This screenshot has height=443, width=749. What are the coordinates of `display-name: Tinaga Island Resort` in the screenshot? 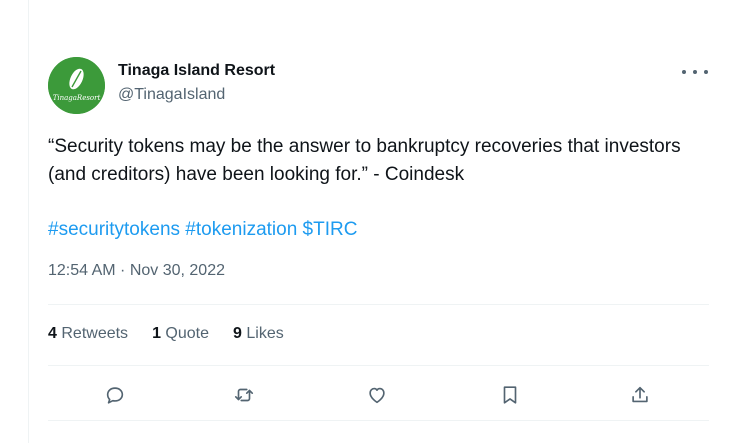 It's located at (196, 71).